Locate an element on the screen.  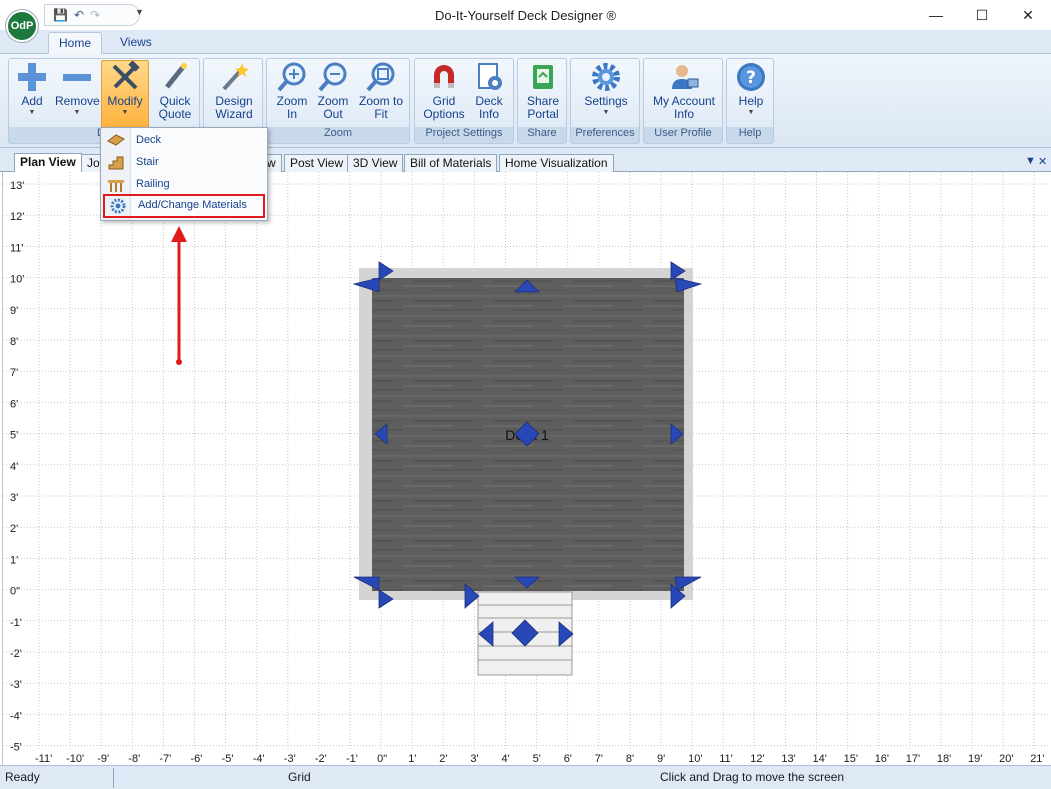
close-button: ✕ is located at coordinates (1028, 15).